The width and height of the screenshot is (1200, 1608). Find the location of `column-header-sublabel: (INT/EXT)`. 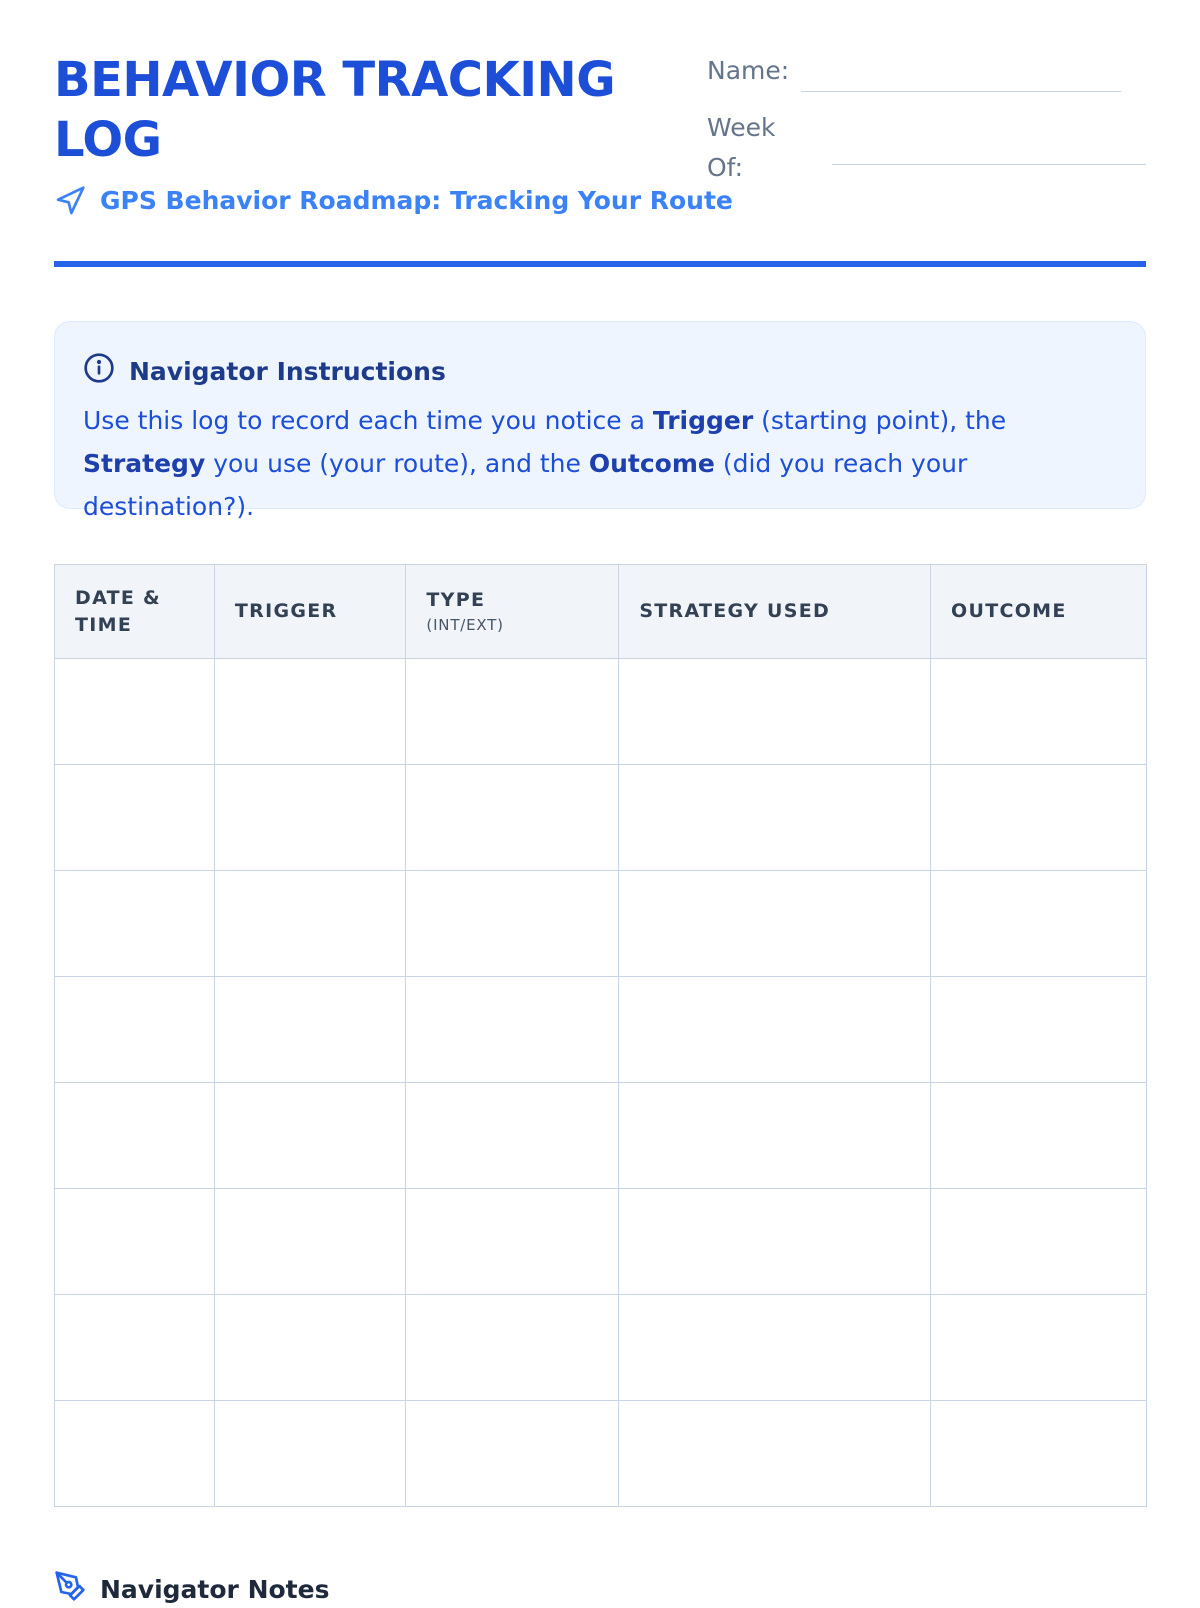

column-header-sublabel: (INT/EXT) is located at coordinates (465, 625).